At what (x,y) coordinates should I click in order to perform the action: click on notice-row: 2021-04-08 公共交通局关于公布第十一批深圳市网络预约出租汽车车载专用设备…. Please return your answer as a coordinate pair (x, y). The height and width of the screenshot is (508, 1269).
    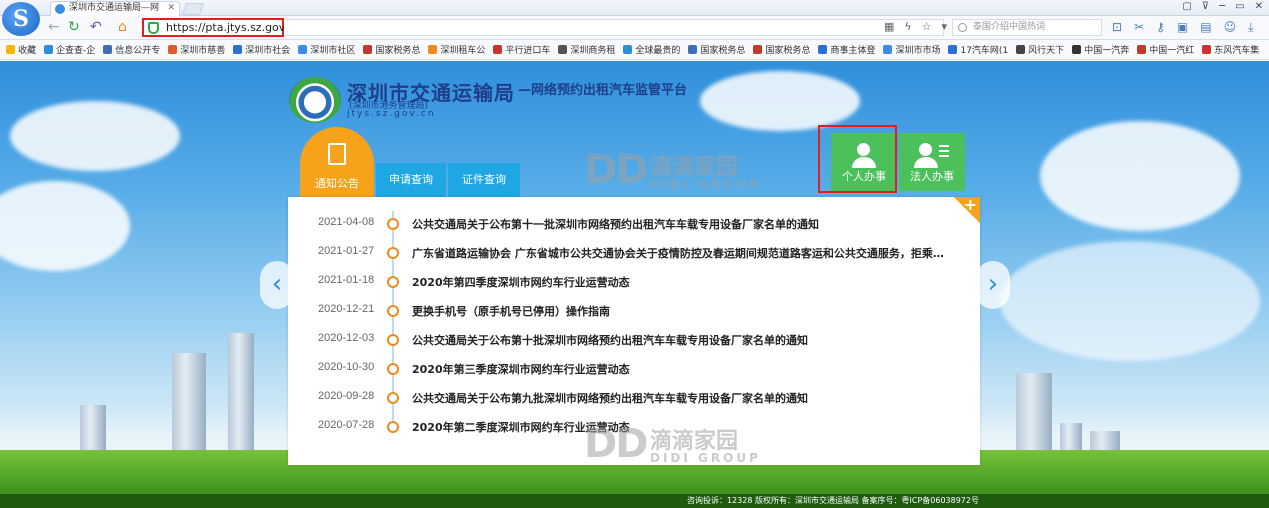
    Looking at the image, I should click on (634, 224).